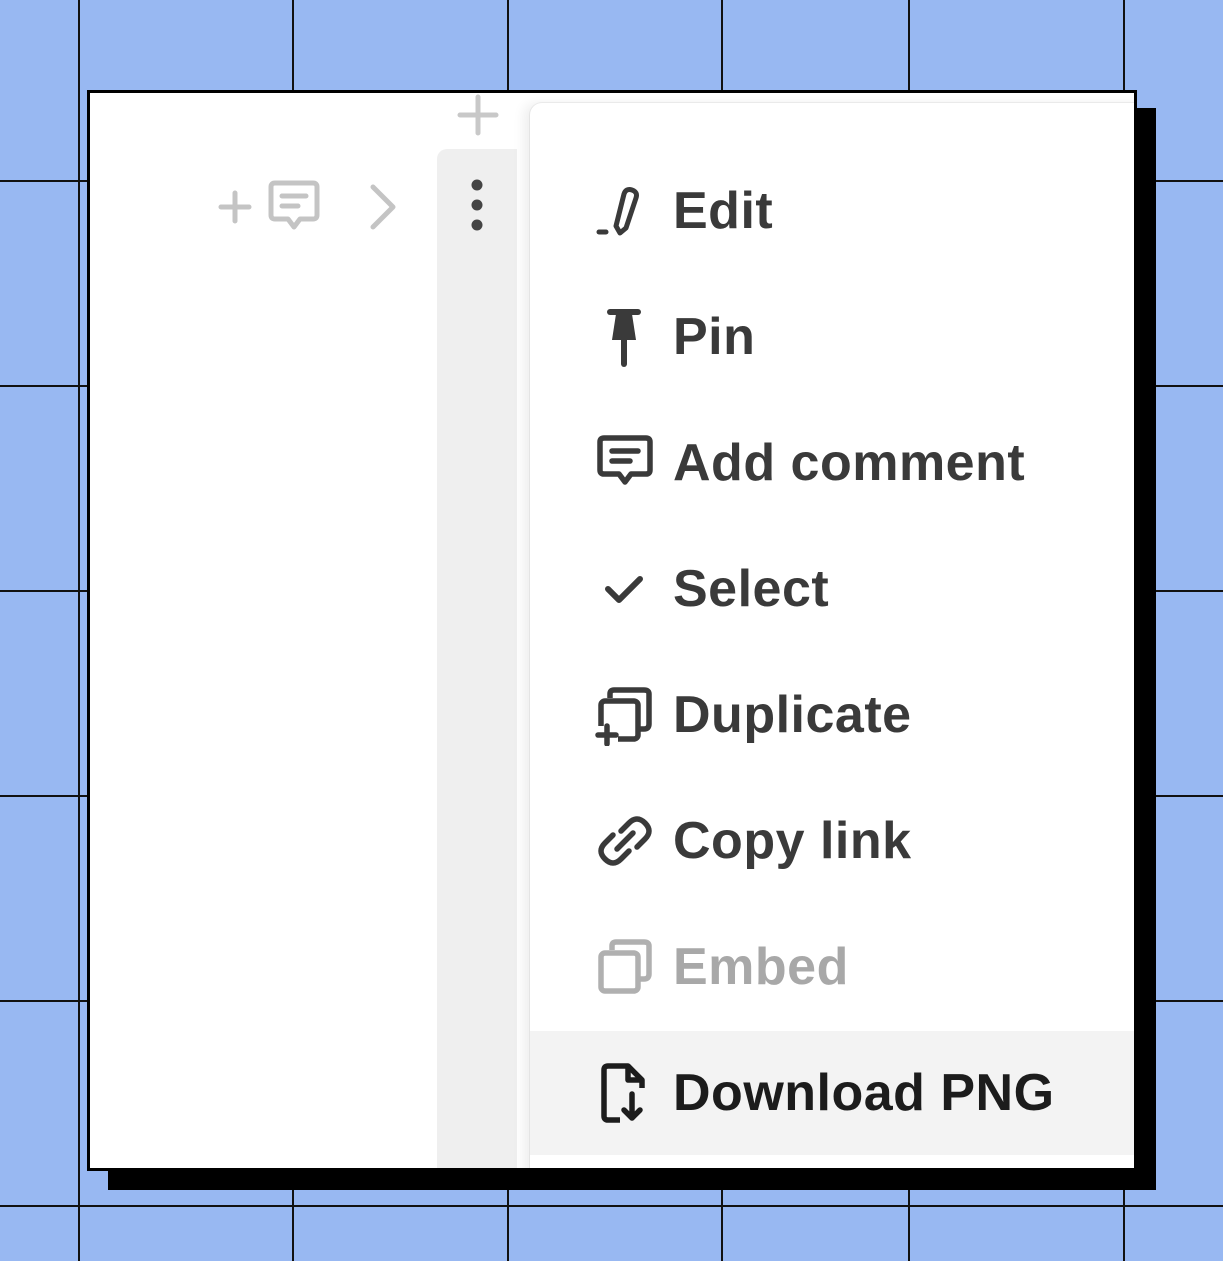  I want to click on menu-item-label: Embed, so click(761, 967).